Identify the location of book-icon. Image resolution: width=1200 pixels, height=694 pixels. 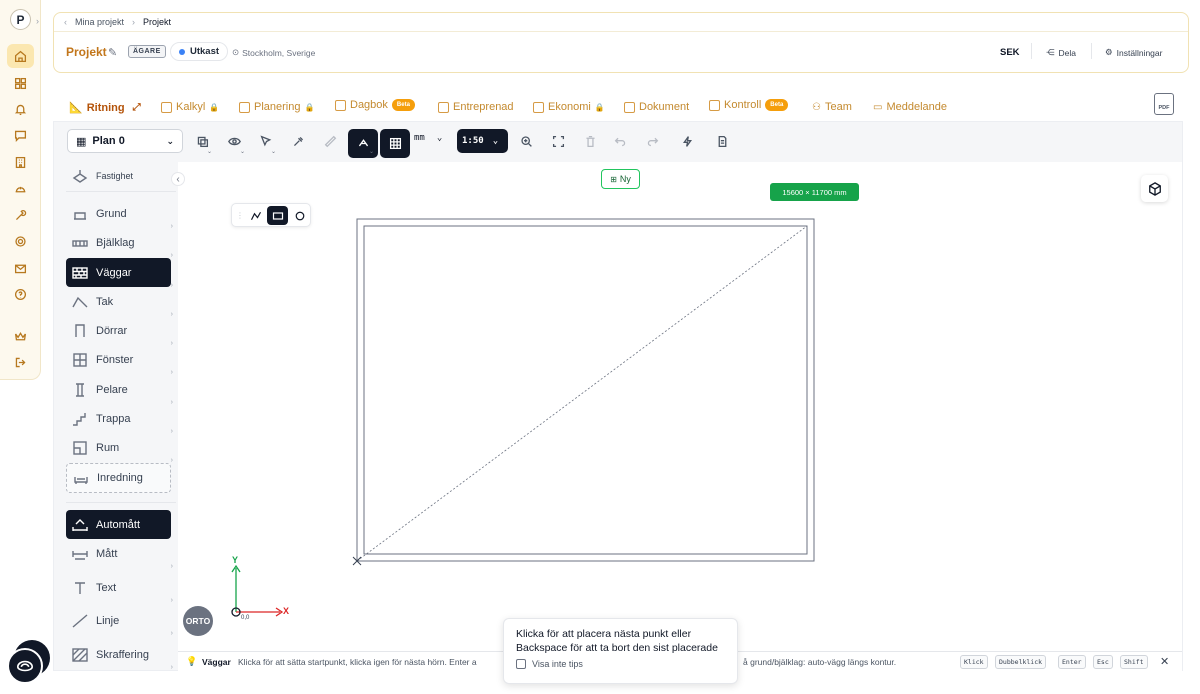
(340, 105).